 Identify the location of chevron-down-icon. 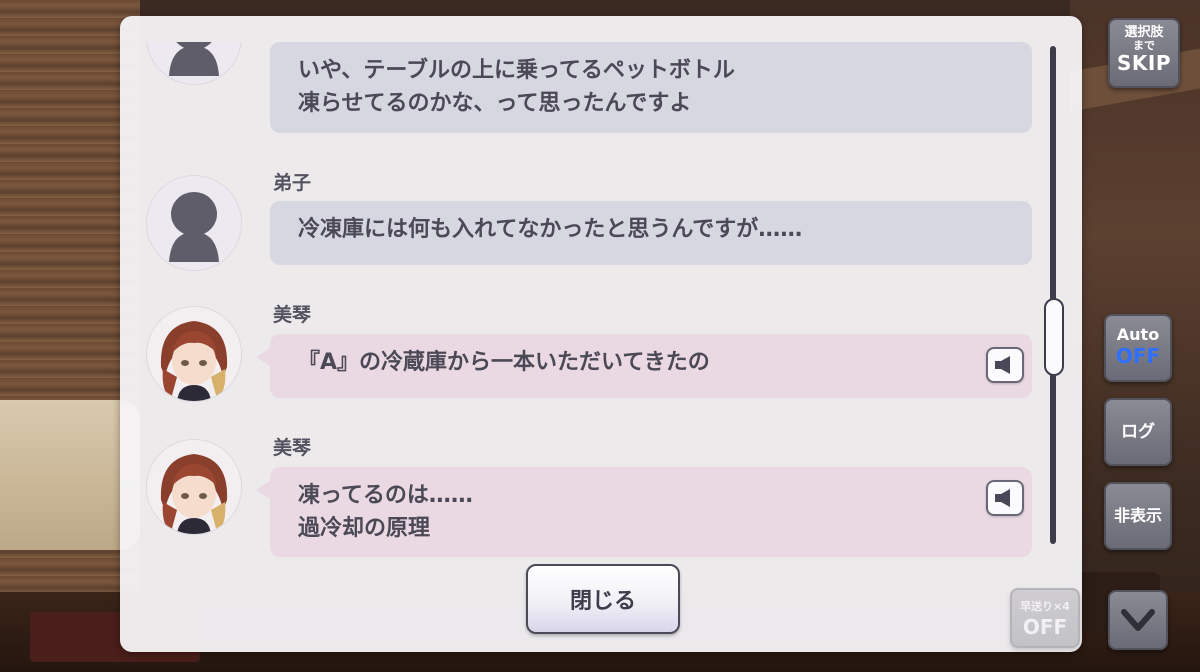
(1138, 620).